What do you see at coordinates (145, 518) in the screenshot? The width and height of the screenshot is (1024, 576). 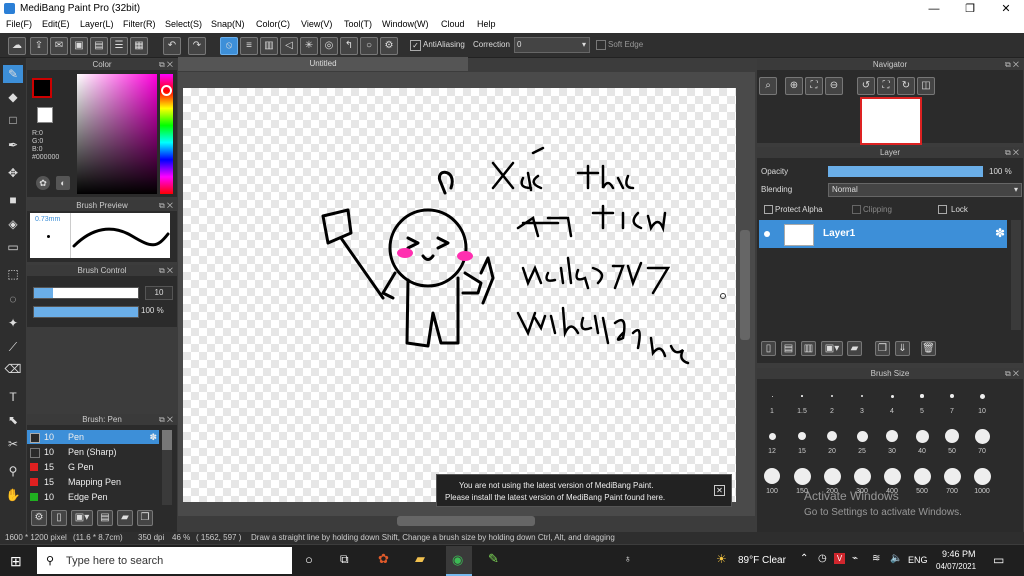 I see `brush-duplicate-icon: ❐` at bounding box center [145, 518].